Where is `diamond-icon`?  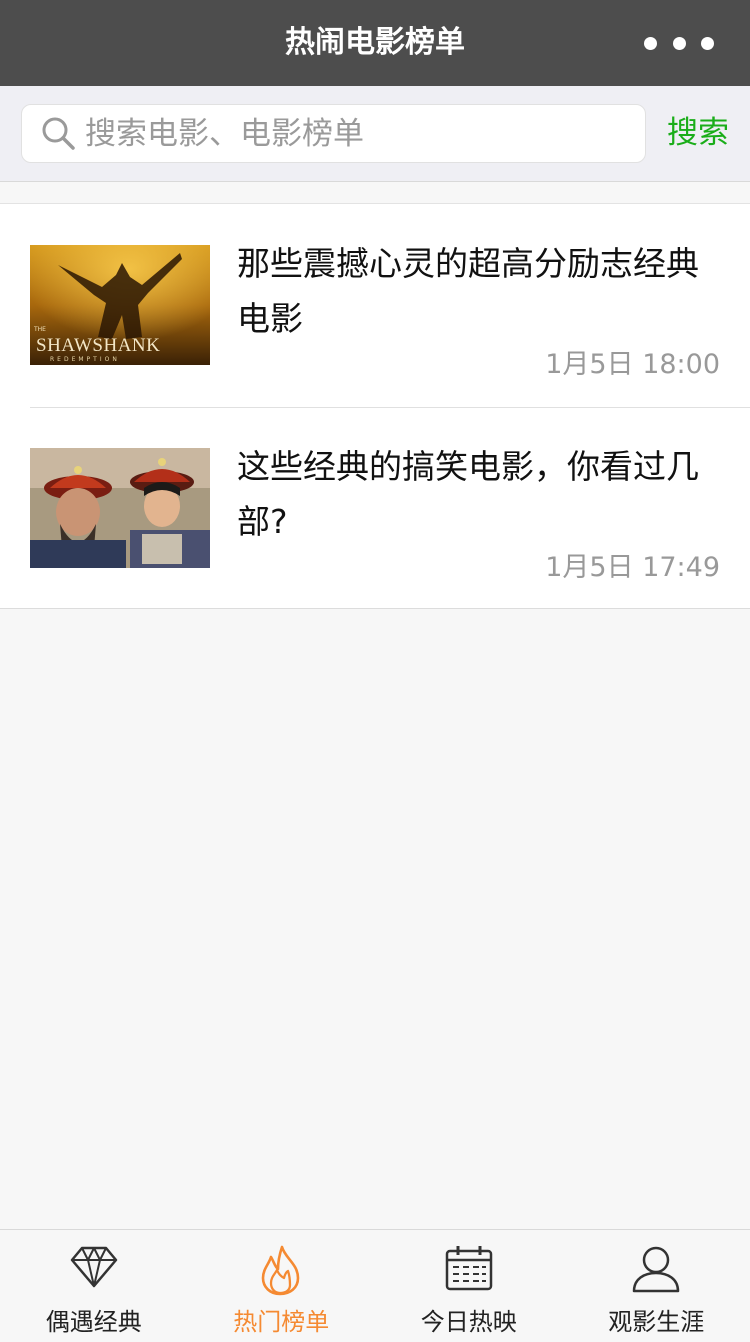 diamond-icon is located at coordinates (93, 1267).